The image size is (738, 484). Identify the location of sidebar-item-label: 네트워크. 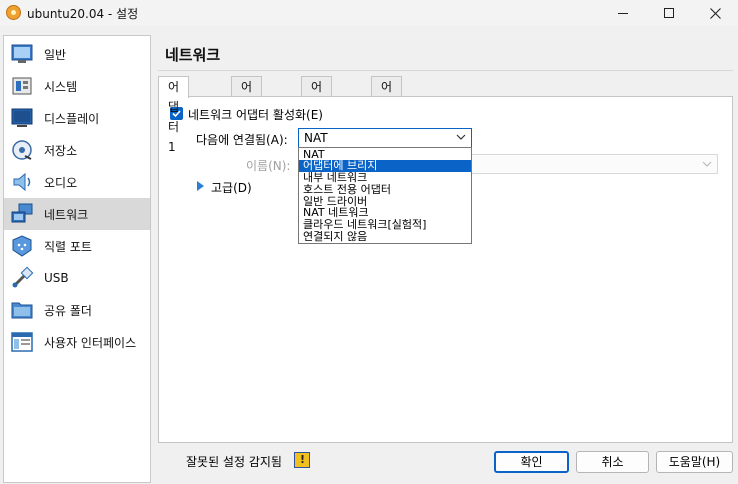
(66, 214).